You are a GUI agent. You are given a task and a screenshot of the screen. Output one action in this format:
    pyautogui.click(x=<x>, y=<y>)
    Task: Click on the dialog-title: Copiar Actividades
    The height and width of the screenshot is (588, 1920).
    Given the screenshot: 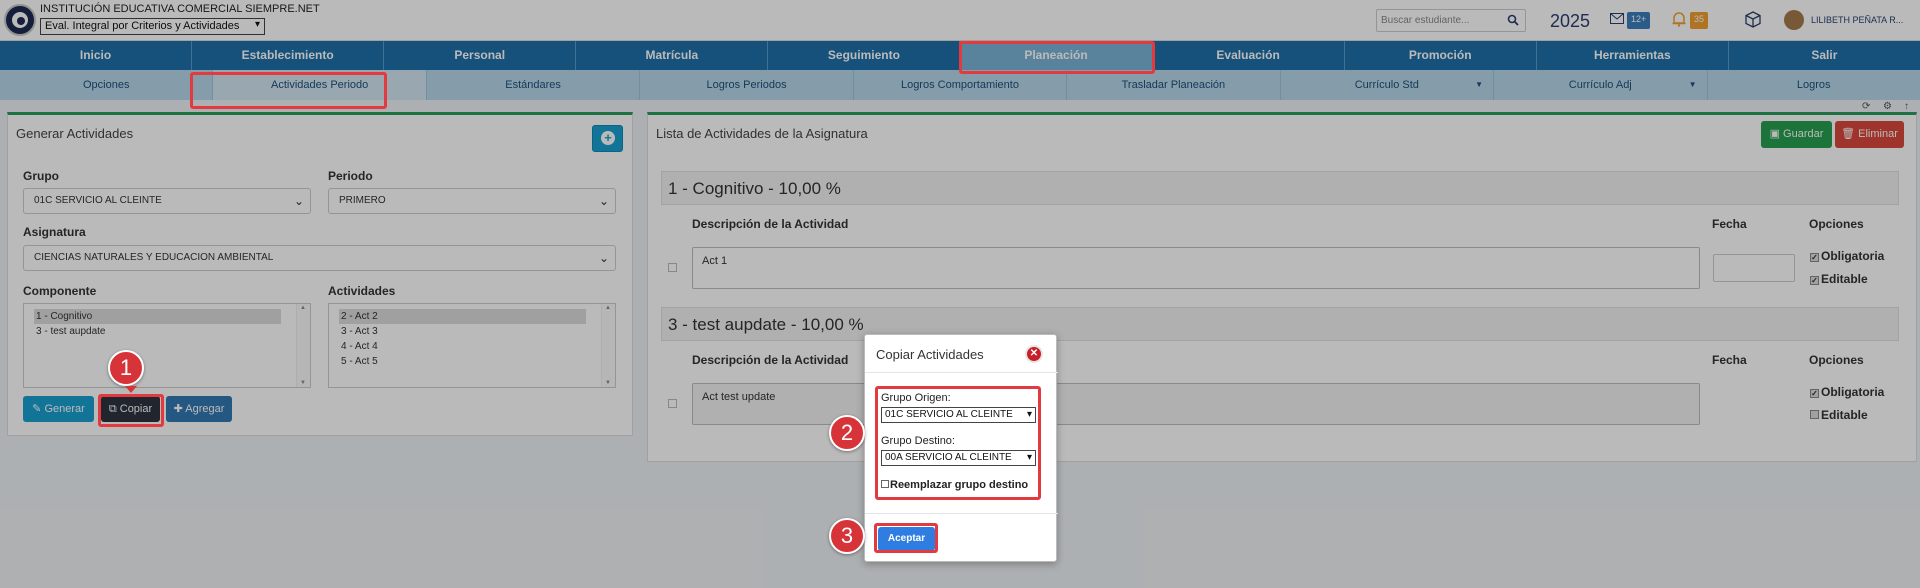 What is the action you would take?
    pyautogui.click(x=930, y=354)
    